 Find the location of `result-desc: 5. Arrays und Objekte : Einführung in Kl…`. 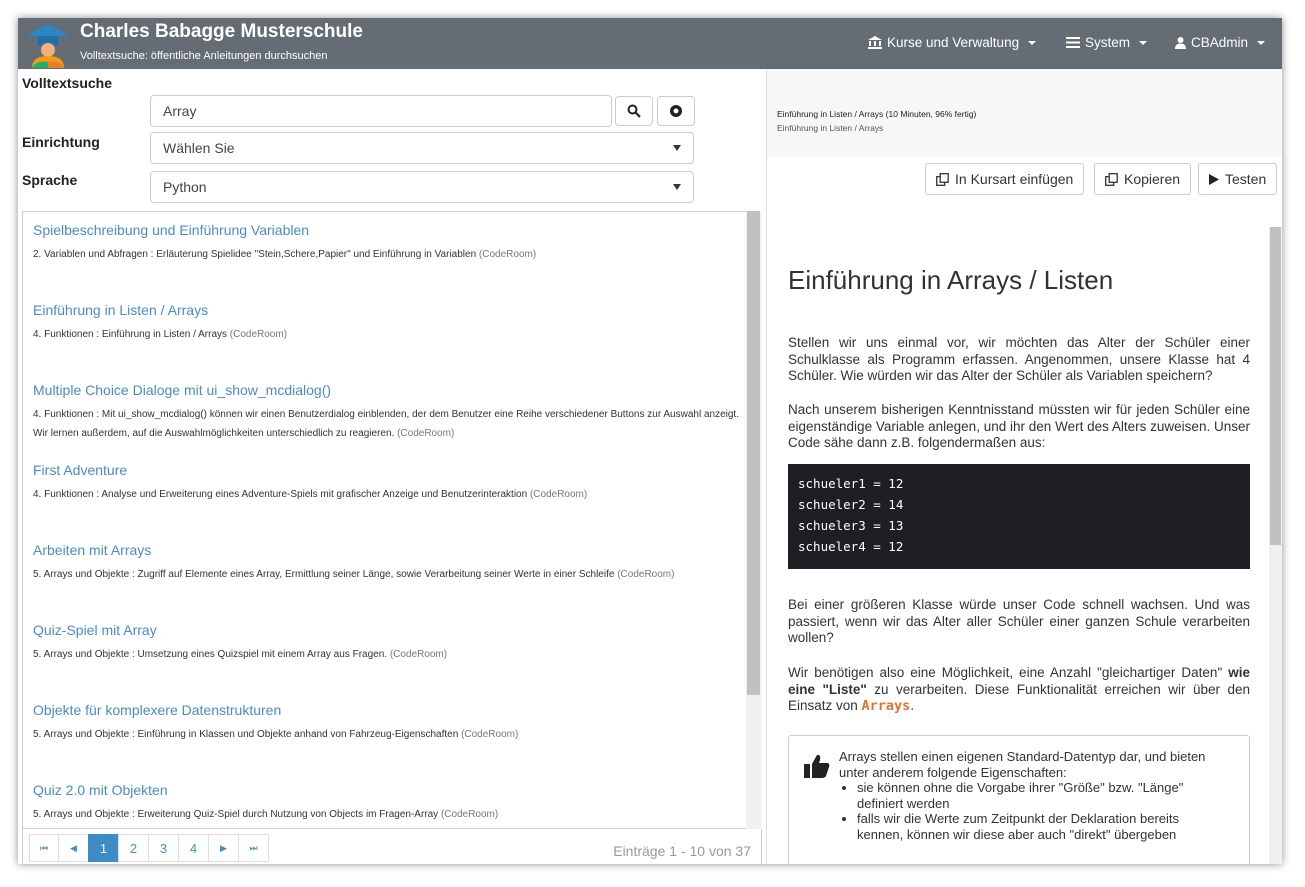

result-desc: 5. Arrays und Objekte : Einführung in Kl… is located at coordinates (276, 734).